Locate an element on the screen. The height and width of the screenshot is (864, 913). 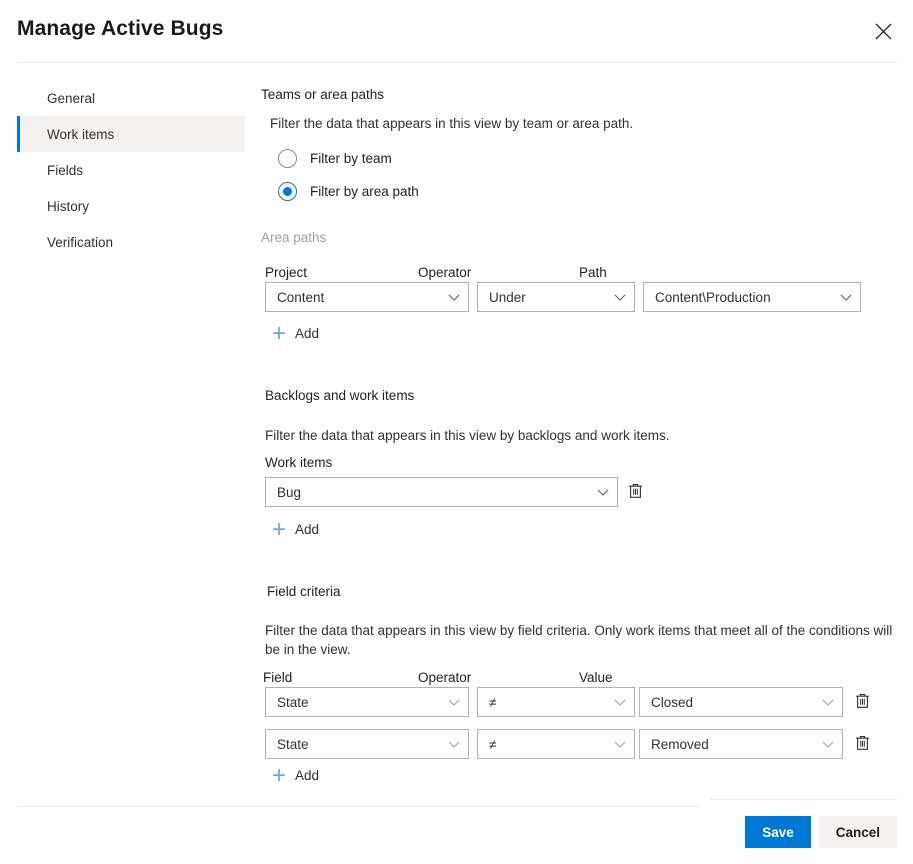
sidebar-item-label: History is located at coordinates (68, 206).